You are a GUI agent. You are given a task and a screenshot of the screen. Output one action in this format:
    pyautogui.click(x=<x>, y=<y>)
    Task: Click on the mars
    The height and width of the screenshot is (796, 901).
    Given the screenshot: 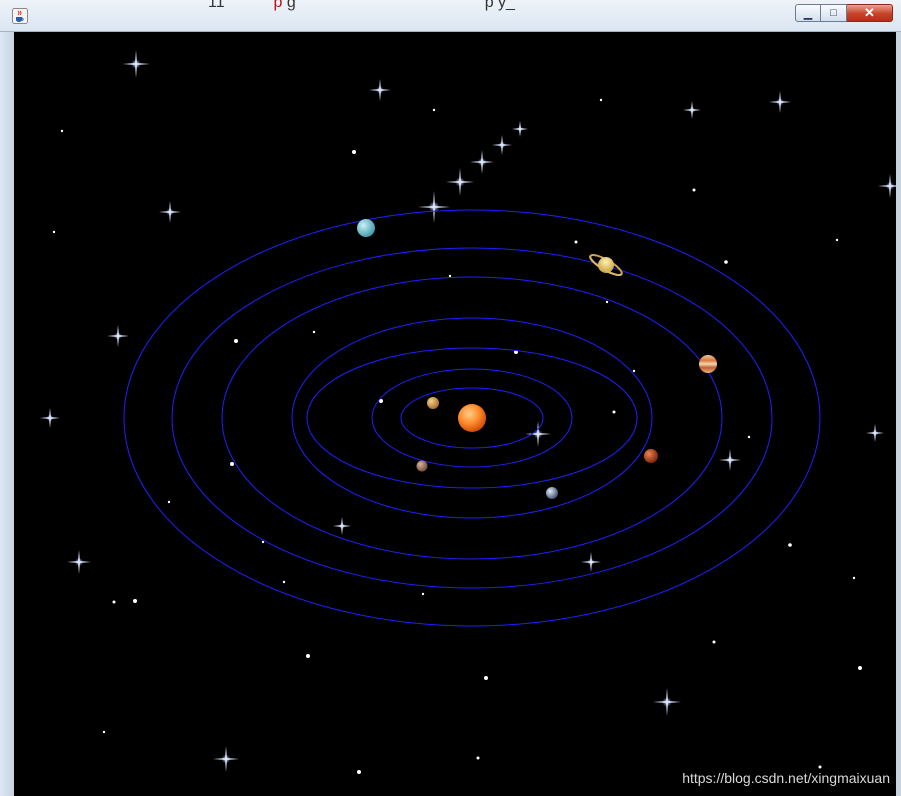 What is the action you would take?
    pyautogui.click(x=651, y=456)
    